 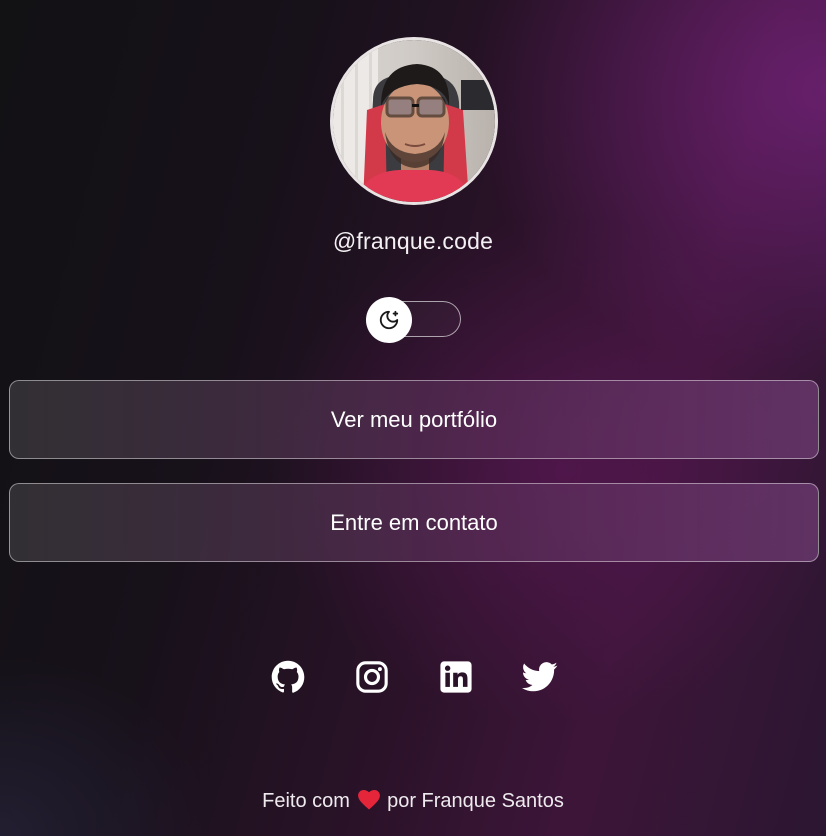 What do you see at coordinates (306, 801) in the screenshot?
I see `footer-prefix: Feito com` at bounding box center [306, 801].